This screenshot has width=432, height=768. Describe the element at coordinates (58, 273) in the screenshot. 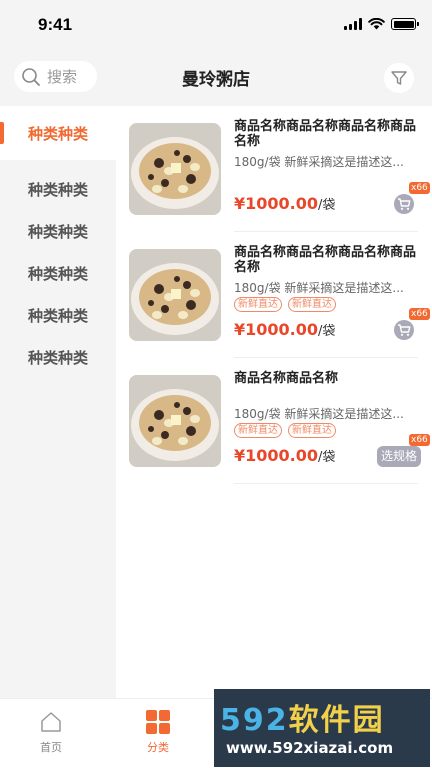

I see `sidebar-item-4: 种类种类` at that location.